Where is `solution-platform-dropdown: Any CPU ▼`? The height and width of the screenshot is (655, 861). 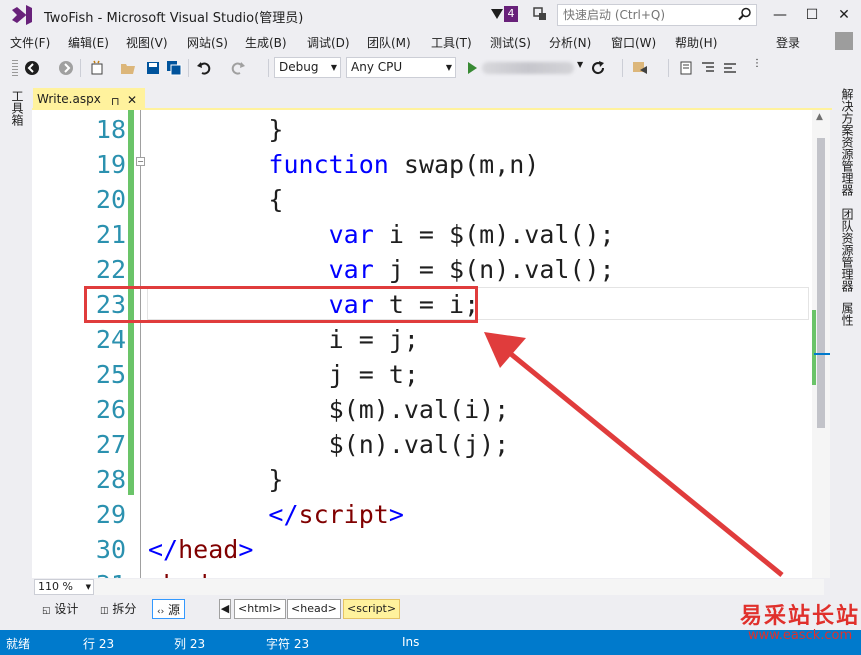
solution-platform-dropdown: Any CPU ▼ is located at coordinates (401, 67).